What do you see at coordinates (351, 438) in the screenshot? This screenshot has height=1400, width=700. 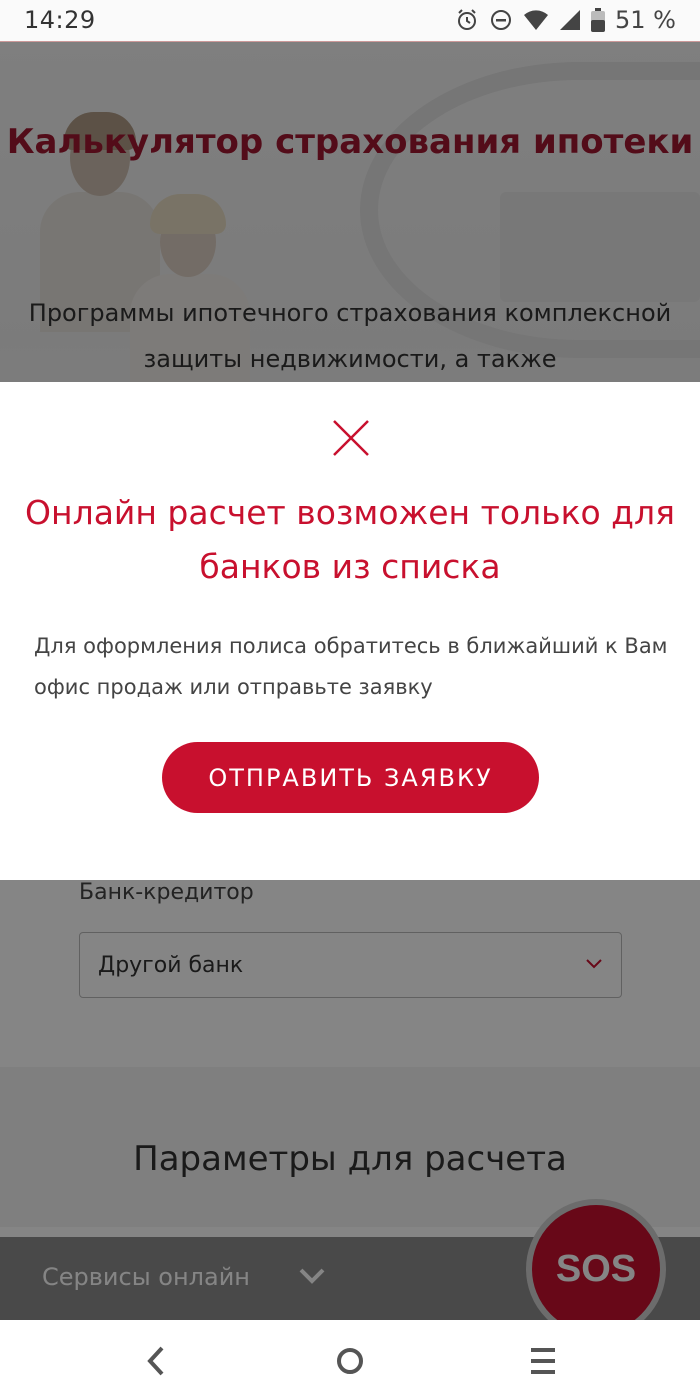 I see `close-icon` at bounding box center [351, 438].